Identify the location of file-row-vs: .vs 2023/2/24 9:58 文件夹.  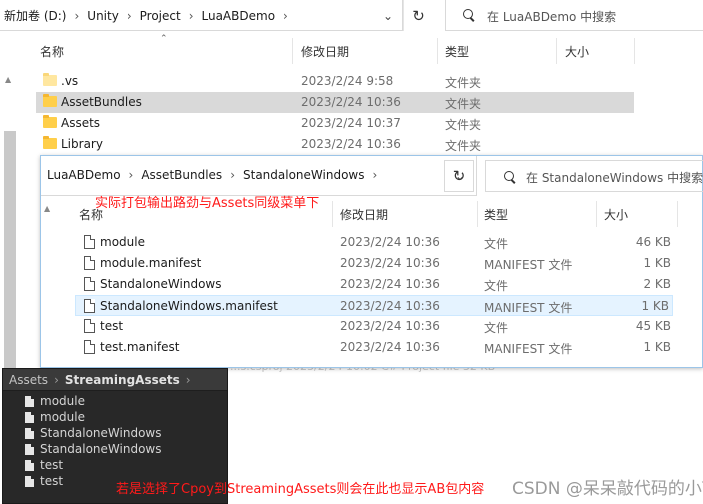
(335, 81).